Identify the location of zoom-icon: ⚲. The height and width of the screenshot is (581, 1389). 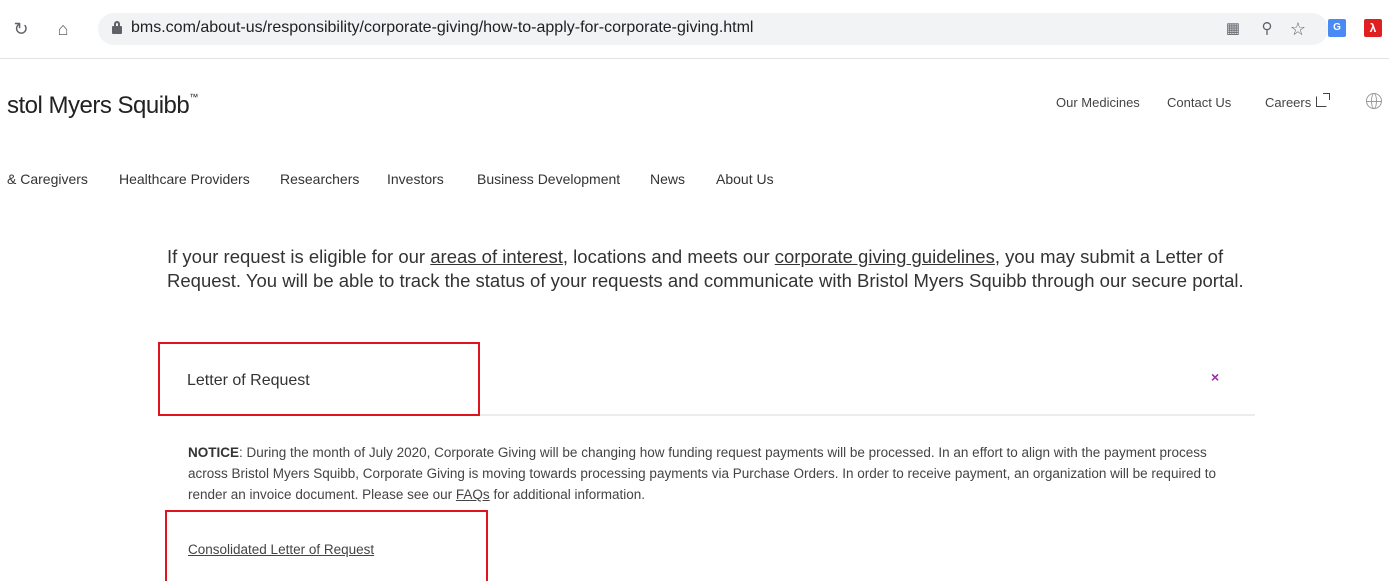
(1267, 29).